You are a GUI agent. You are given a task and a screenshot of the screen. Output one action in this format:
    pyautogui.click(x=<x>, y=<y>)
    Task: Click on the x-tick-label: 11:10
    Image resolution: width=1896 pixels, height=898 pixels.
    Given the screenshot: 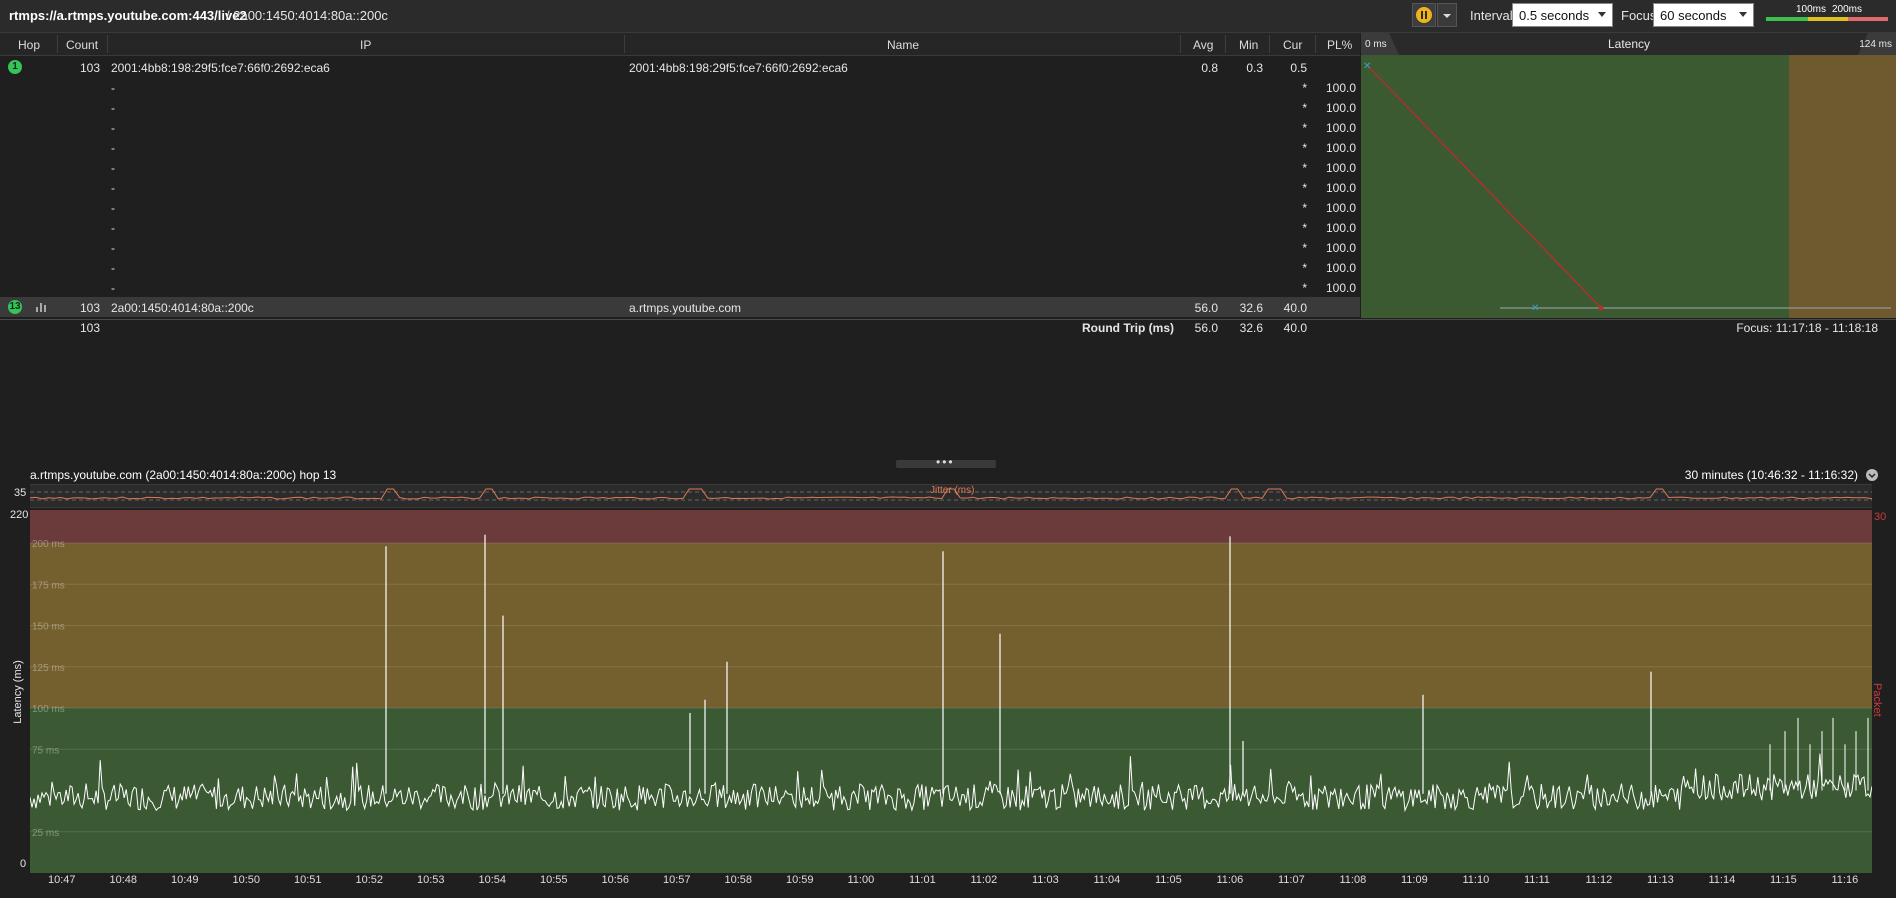 What is the action you would take?
    pyautogui.click(x=1476, y=880)
    